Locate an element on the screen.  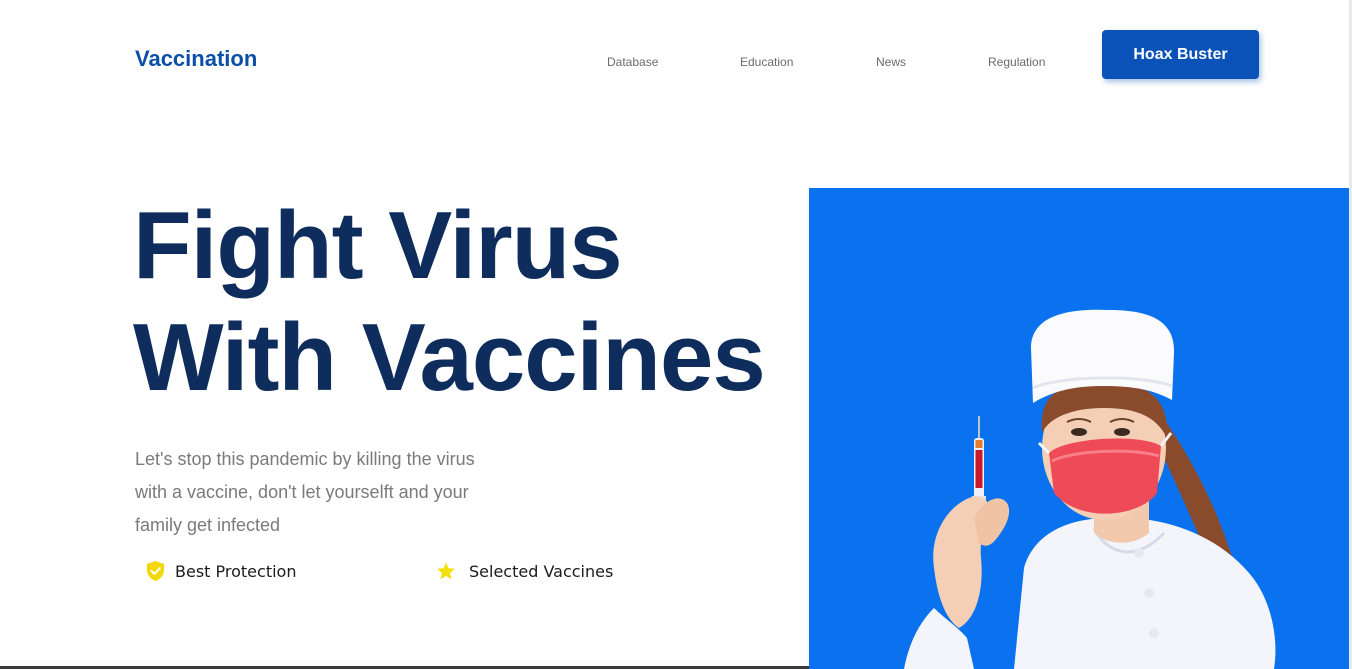
star-icon is located at coordinates (446, 571).